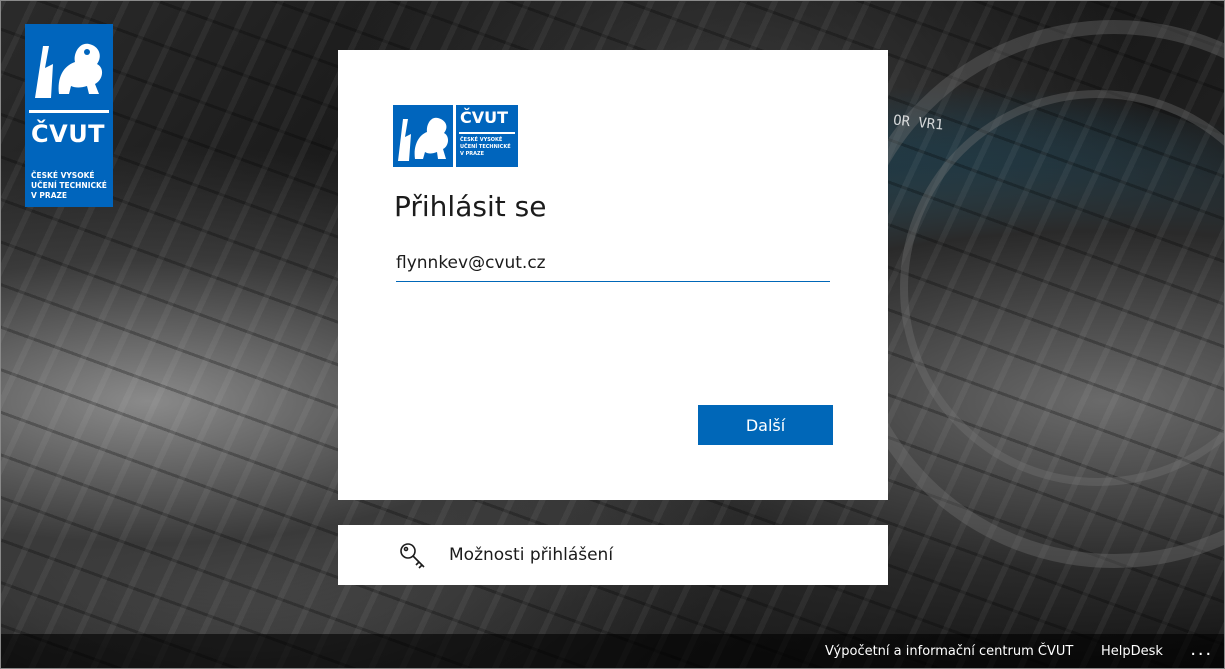 The height and width of the screenshot is (669, 1225). What do you see at coordinates (1132, 651) in the screenshot?
I see `footer-link-helpdesk: HelpDesk` at bounding box center [1132, 651].